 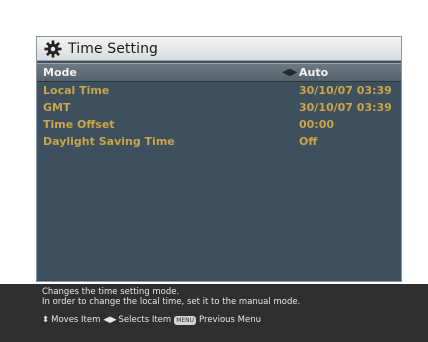 I want to click on setting-row-local-time: Local Time 30/10/07 03:39, so click(x=219, y=90).